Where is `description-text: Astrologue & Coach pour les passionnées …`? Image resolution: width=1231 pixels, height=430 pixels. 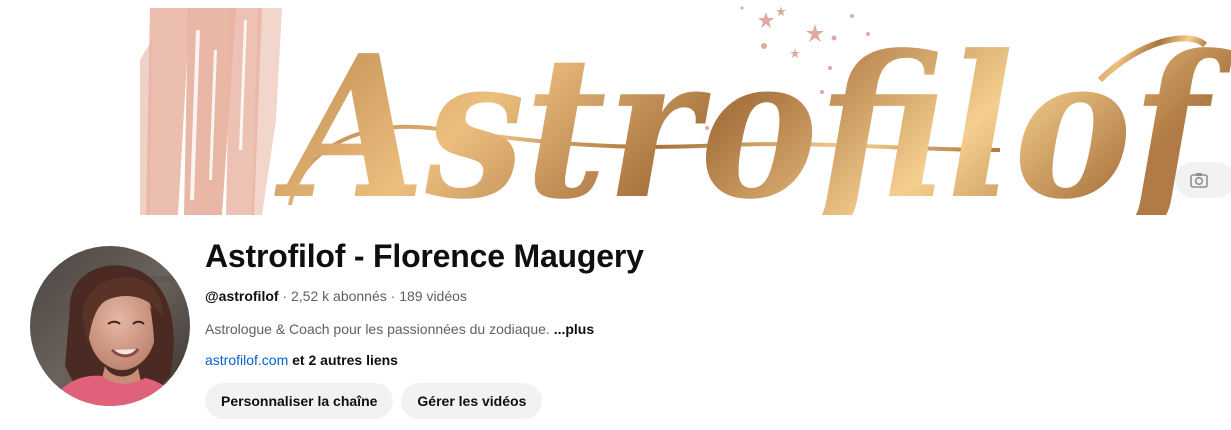 description-text: Astrologue & Coach pour les passionnées … is located at coordinates (377, 329).